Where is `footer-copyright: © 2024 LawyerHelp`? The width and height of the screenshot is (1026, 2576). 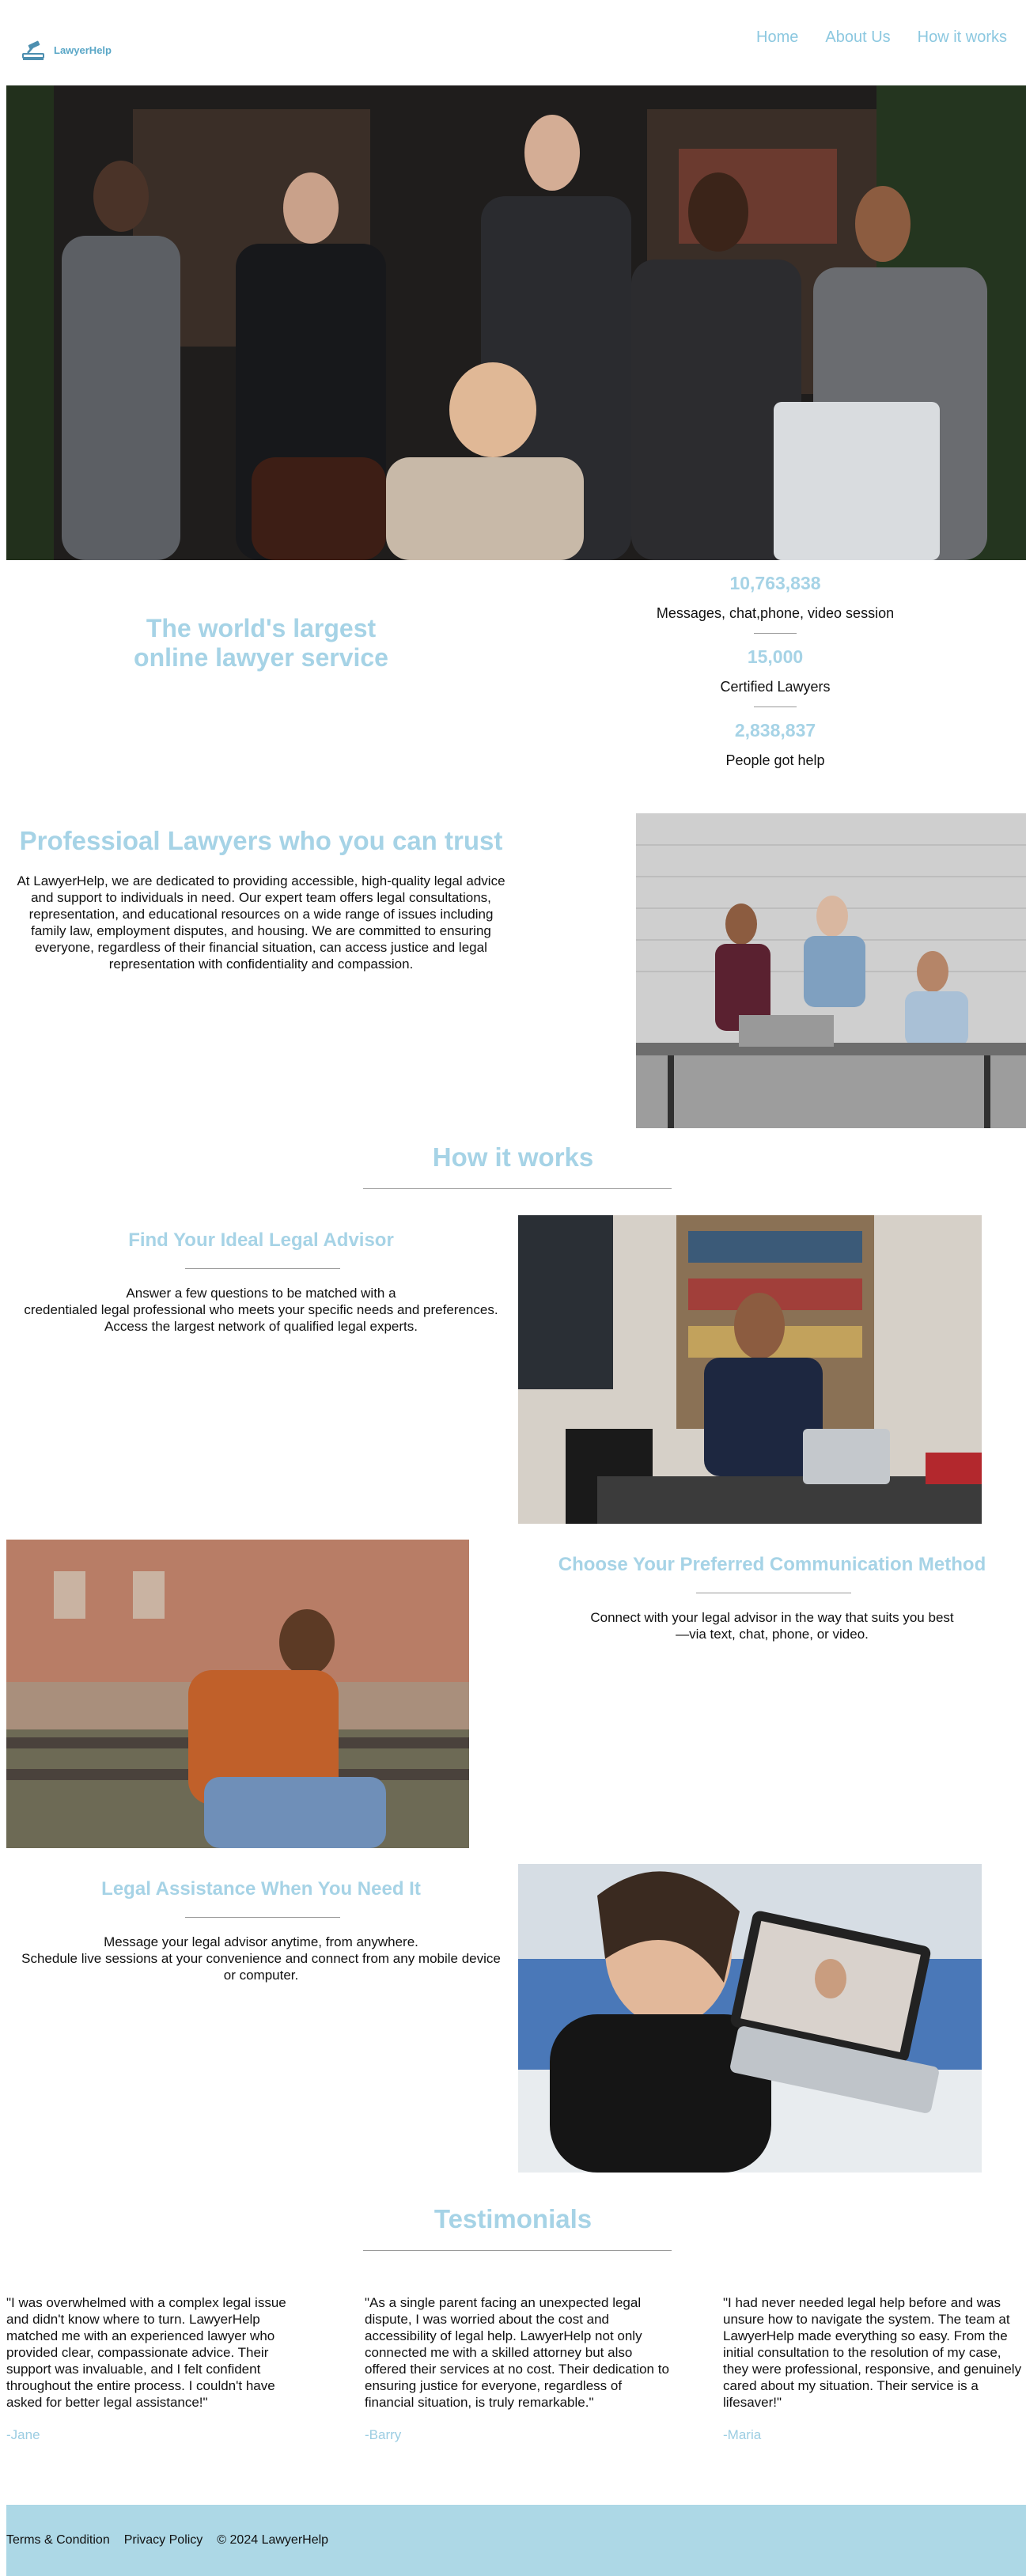
footer-copyright: © 2024 LawyerHelp is located at coordinates (273, 2540).